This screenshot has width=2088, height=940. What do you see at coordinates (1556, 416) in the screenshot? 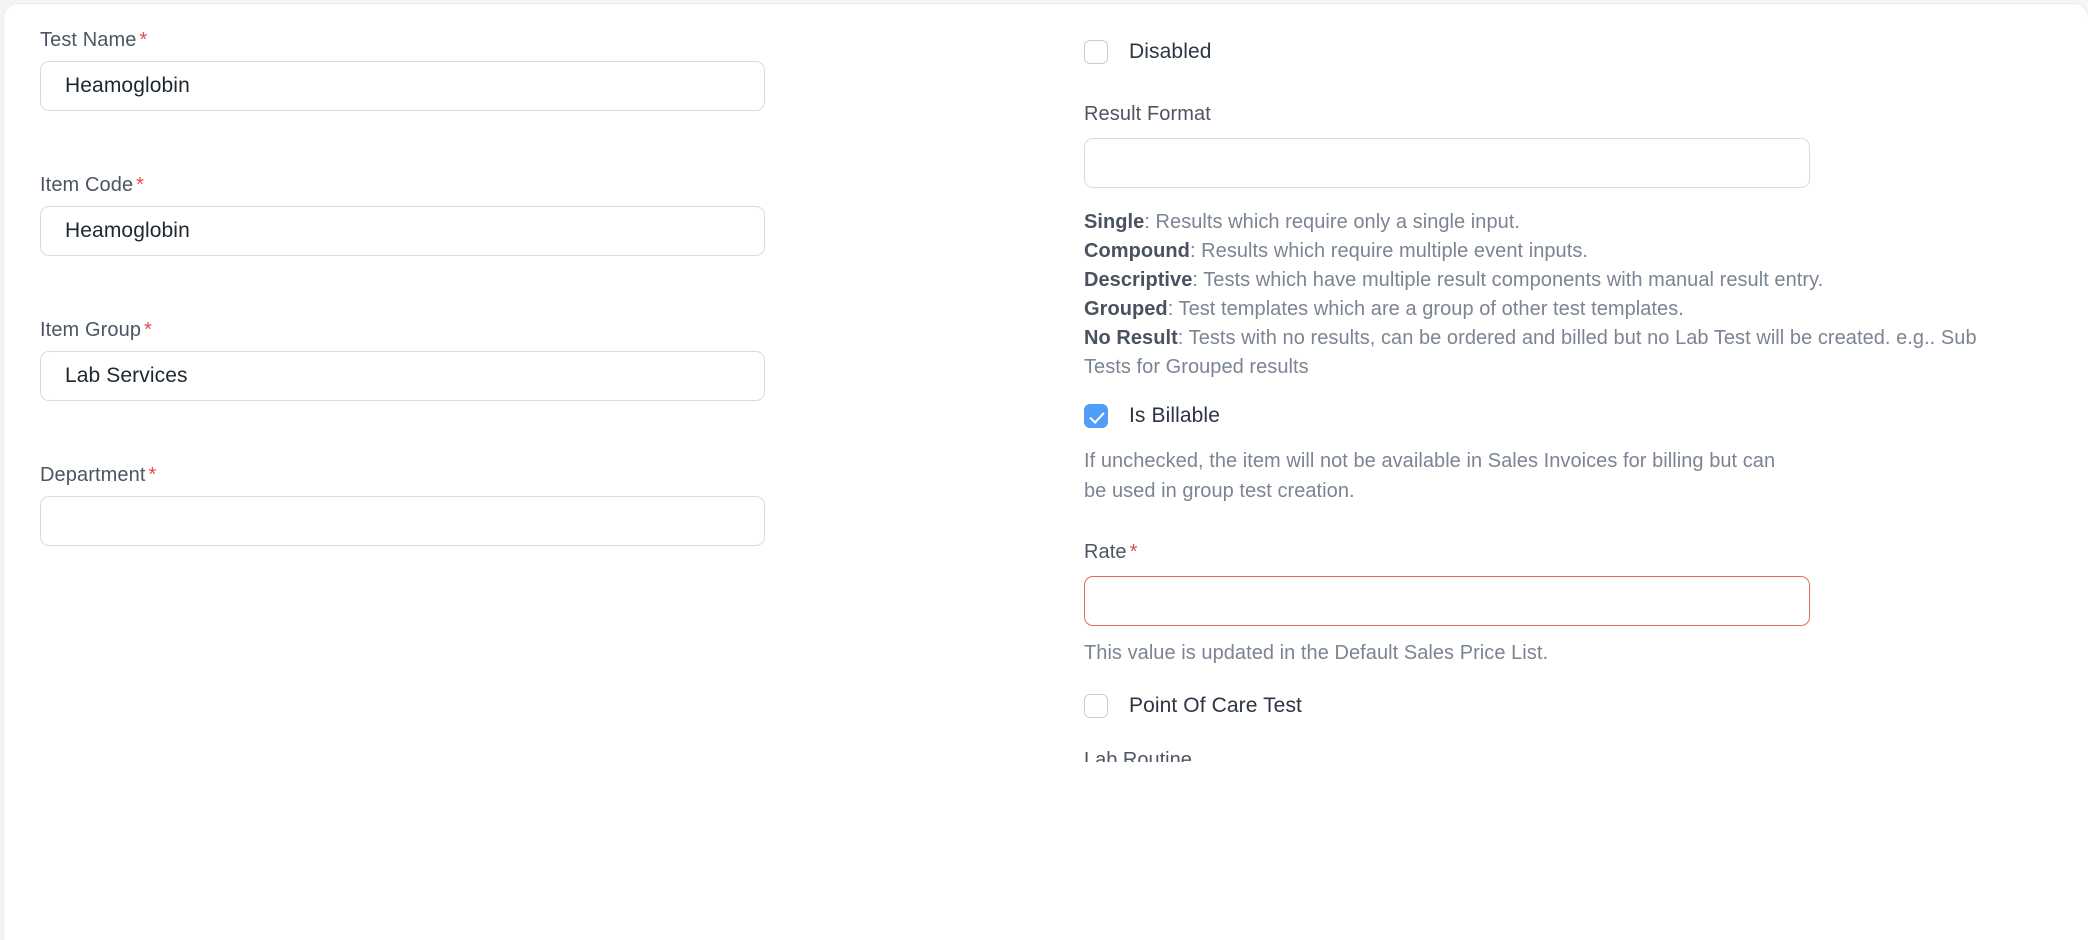
I see `is-billable-checkbox-row: Is Billable` at bounding box center [1556, 416].